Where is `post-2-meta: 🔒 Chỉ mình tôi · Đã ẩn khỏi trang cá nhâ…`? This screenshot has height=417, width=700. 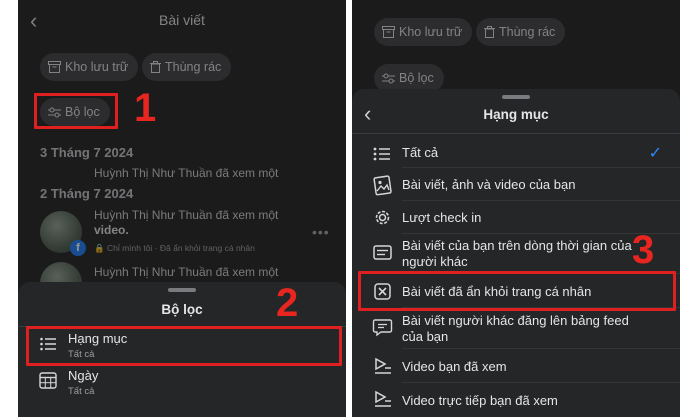
post-2-meta: 🔒 Chỉ mình tôi · Đã ẩn khỏi trang cá nhâ… is located at coordinates (174, 248).